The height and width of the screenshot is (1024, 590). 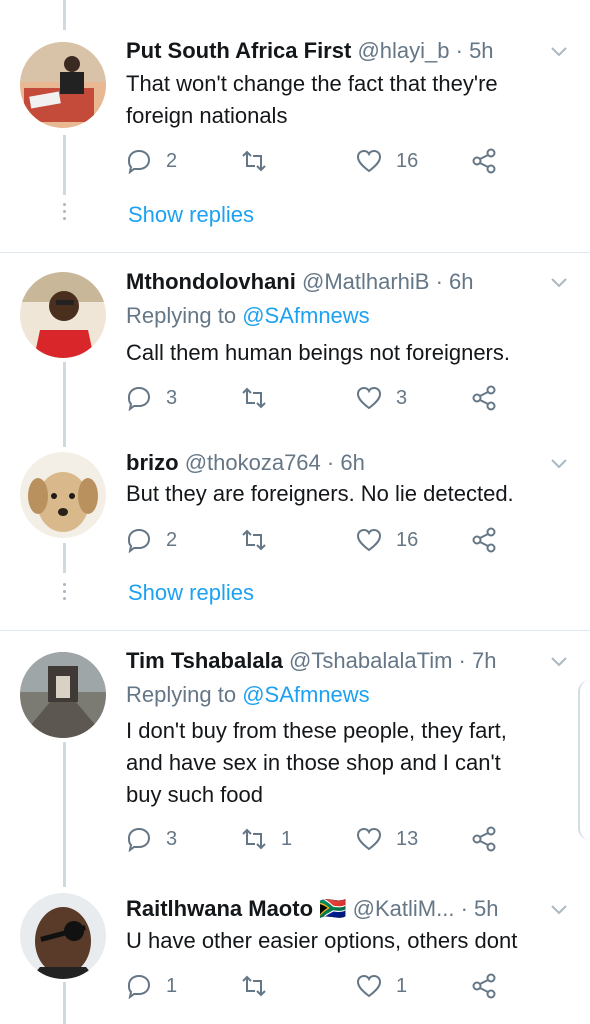 What do you see at coordinates (402, 397) in the screenshot?
I see `like-count: 3` at bounding box center [402, 397].